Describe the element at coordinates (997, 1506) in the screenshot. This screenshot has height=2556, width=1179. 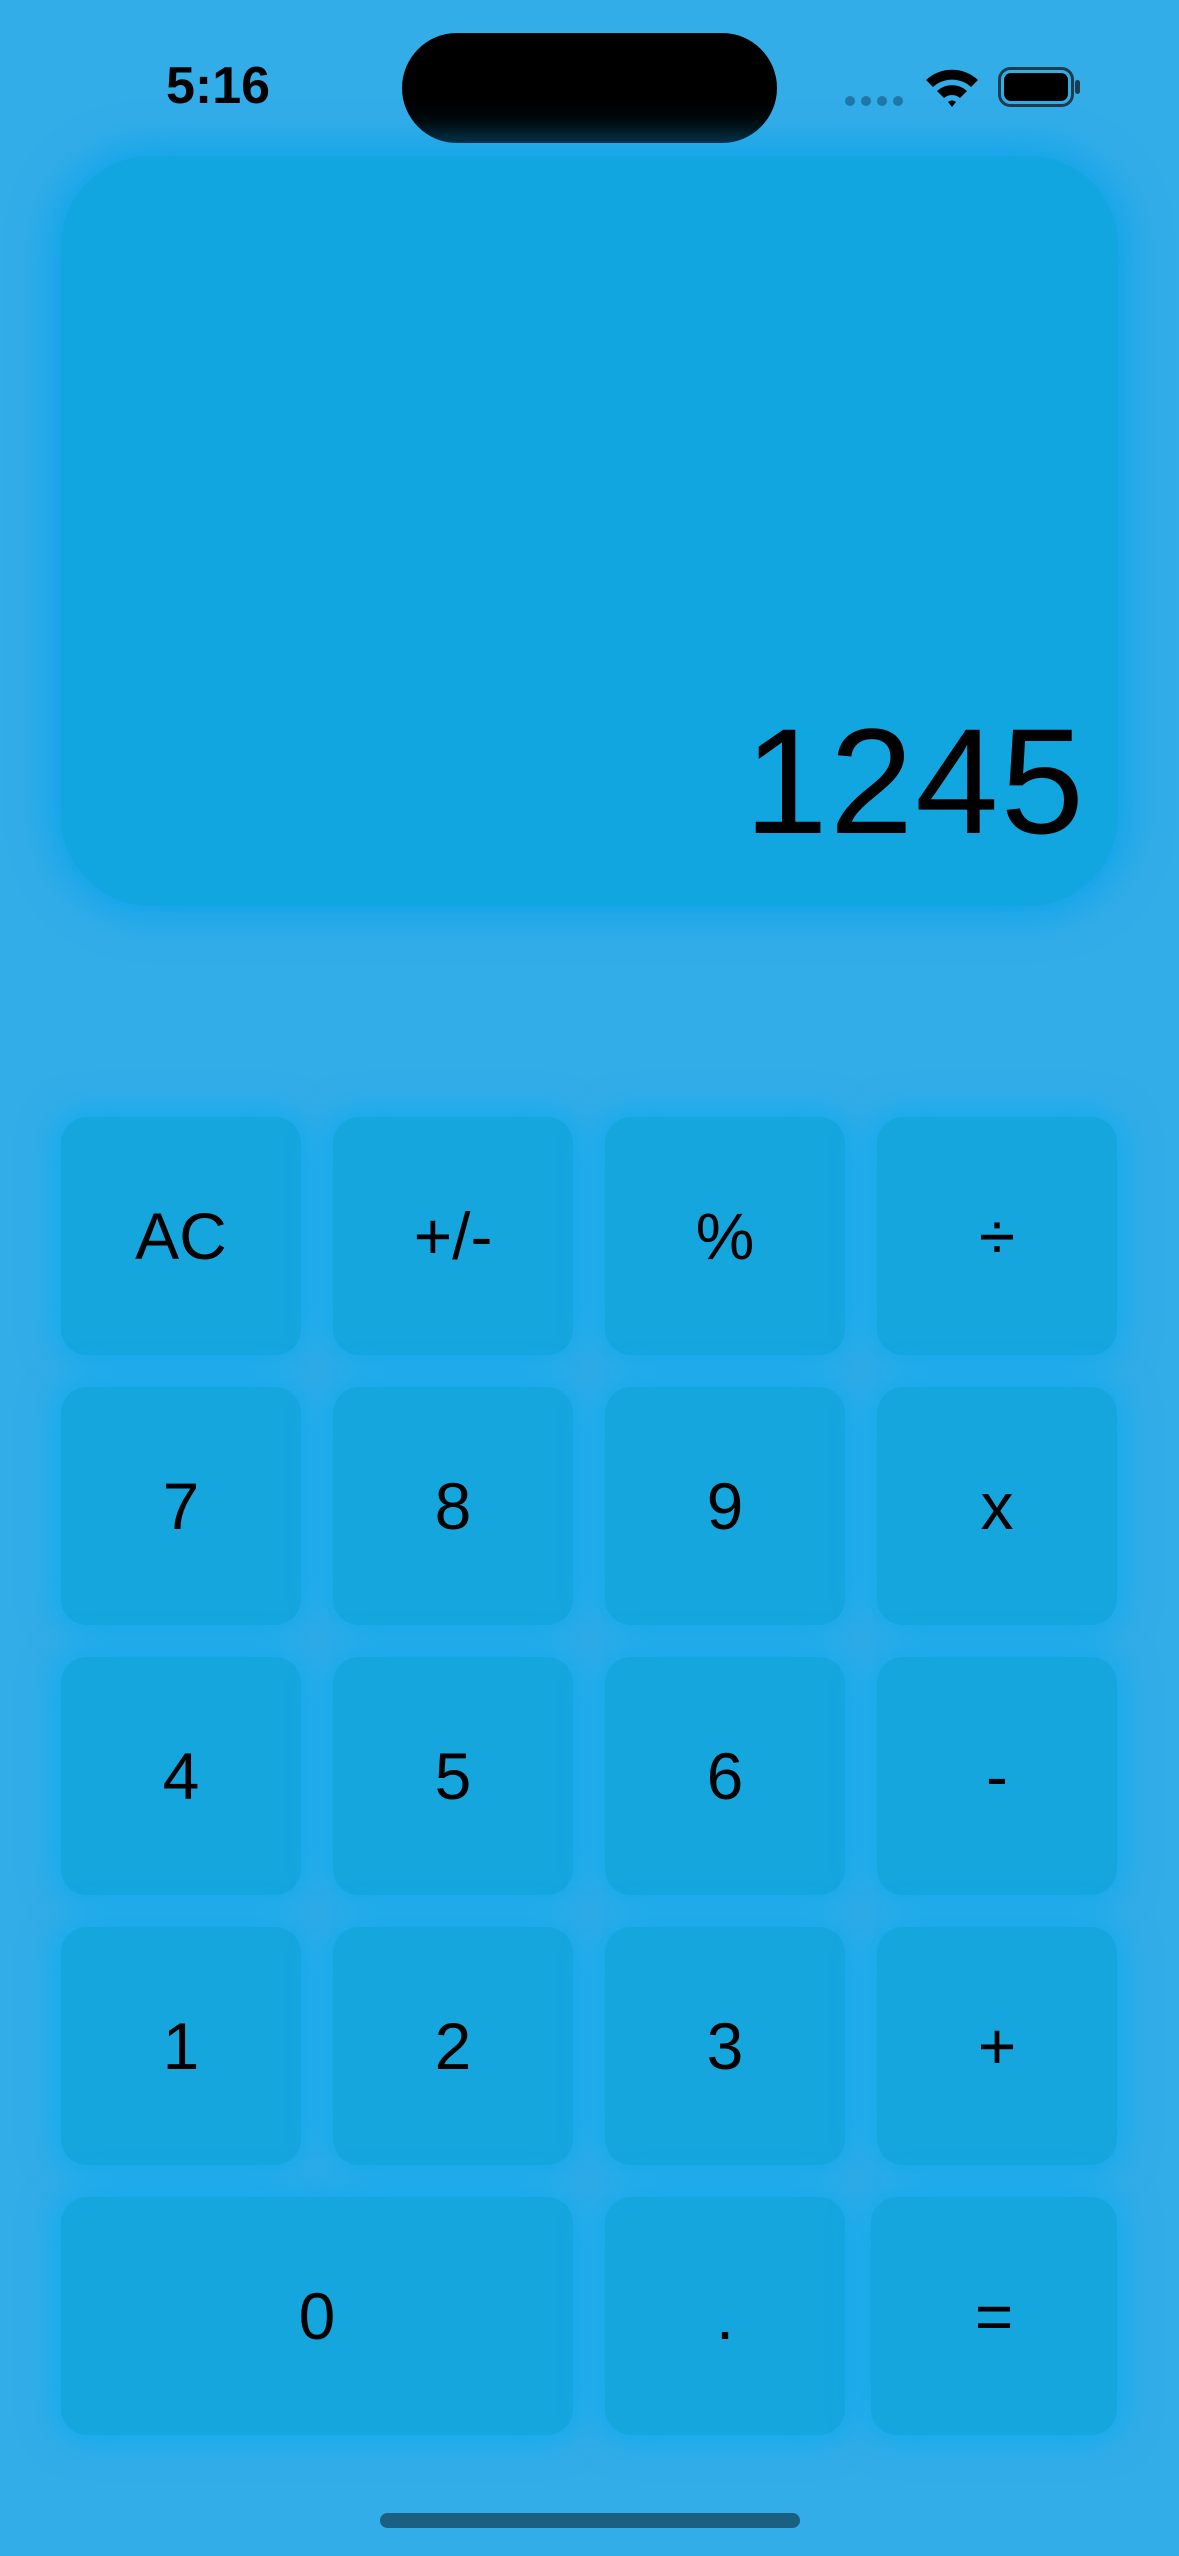
I see `multiply-button: x` at that location.